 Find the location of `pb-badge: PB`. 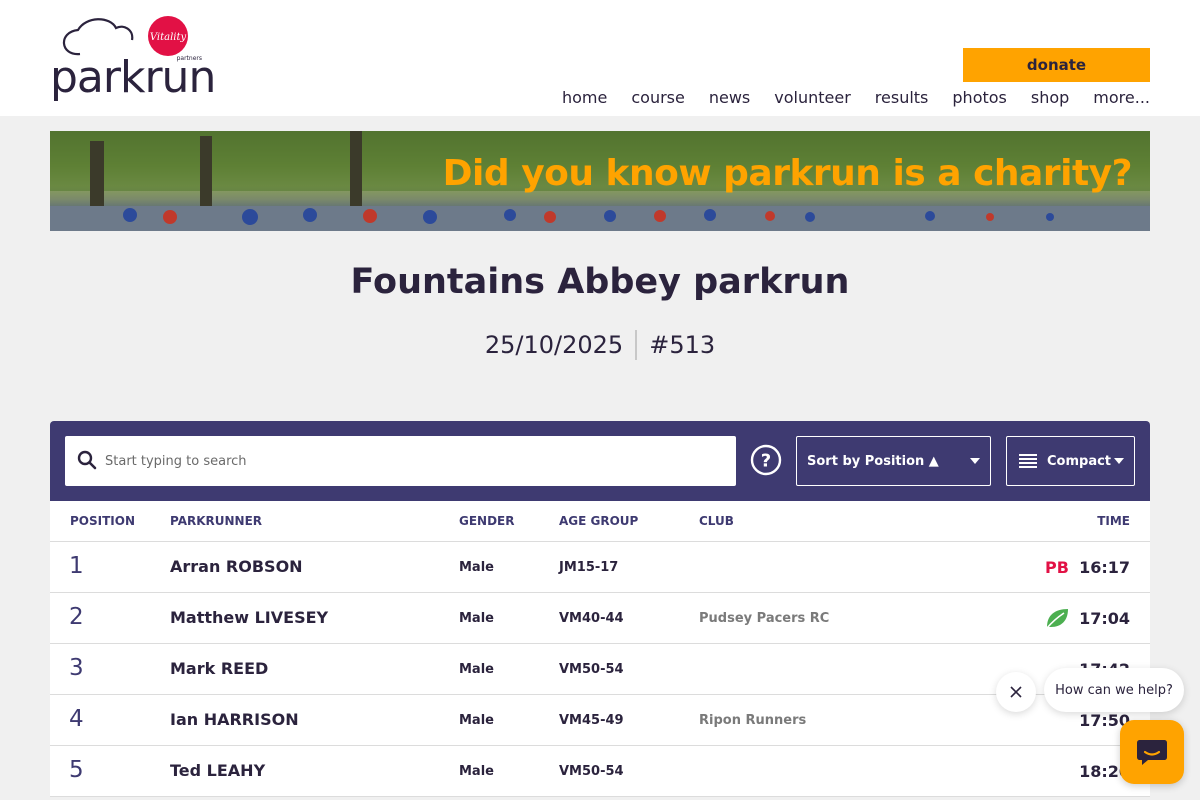

pb-badge: PB is located at coordinates (1057, 567).